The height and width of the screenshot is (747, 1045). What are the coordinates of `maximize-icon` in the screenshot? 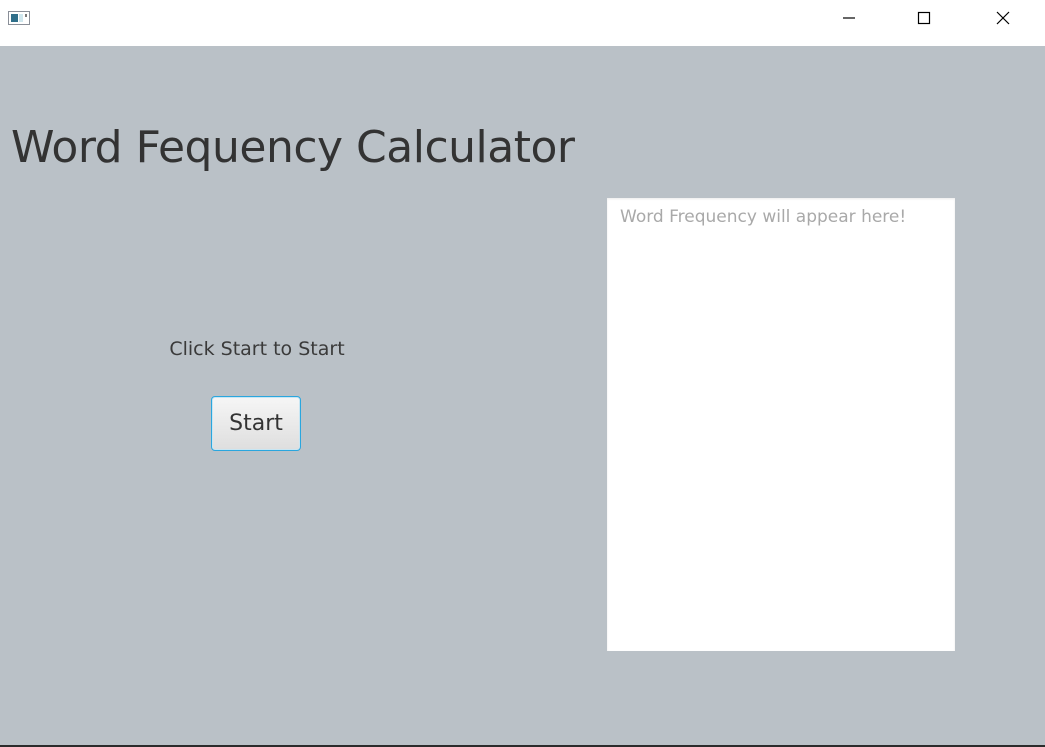 It's located at (924, 18).